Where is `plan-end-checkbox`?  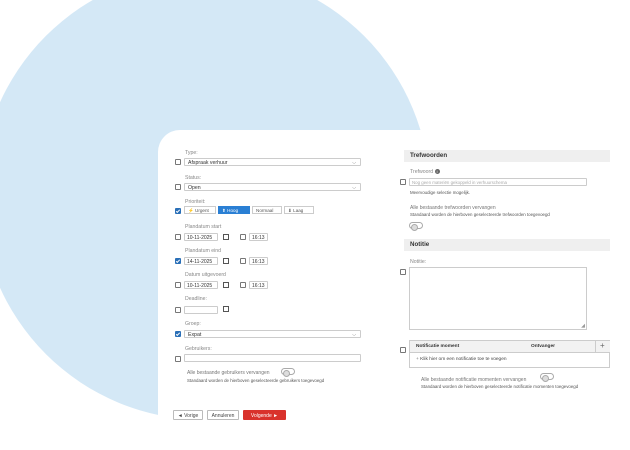 plan-end-checkbox is located at coordinates (178, 261).